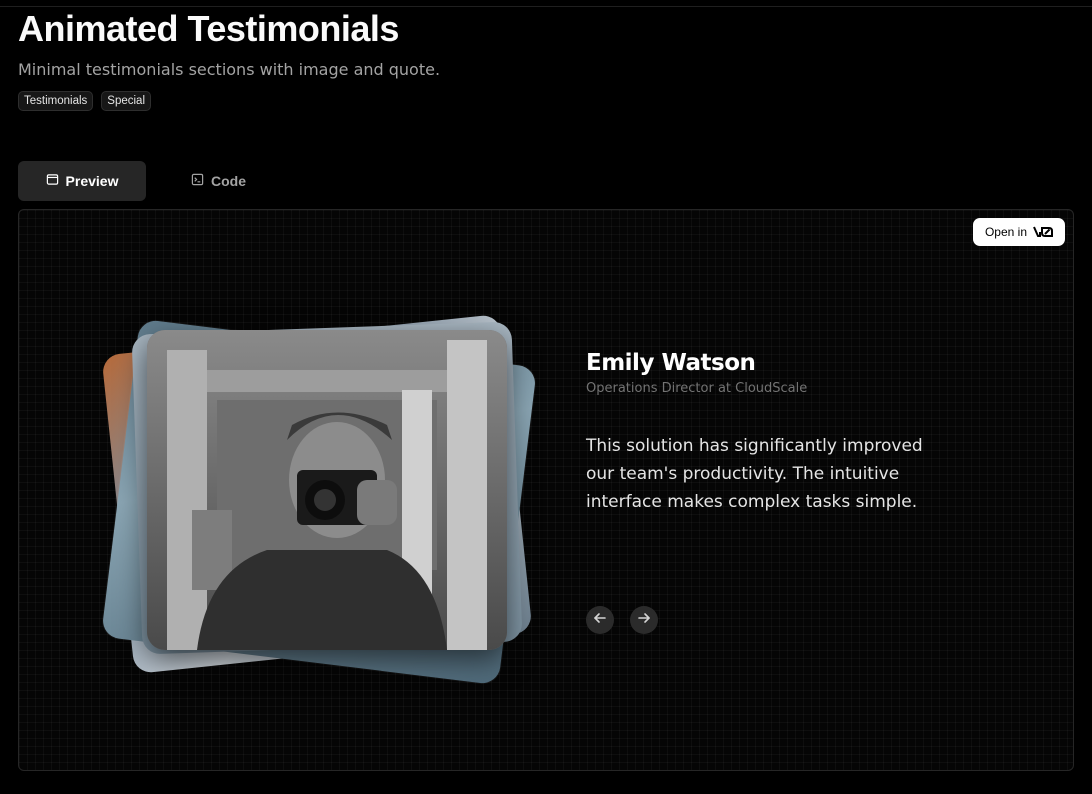  I want to click on page-title: Animated Testimonials, so click(208, 28).